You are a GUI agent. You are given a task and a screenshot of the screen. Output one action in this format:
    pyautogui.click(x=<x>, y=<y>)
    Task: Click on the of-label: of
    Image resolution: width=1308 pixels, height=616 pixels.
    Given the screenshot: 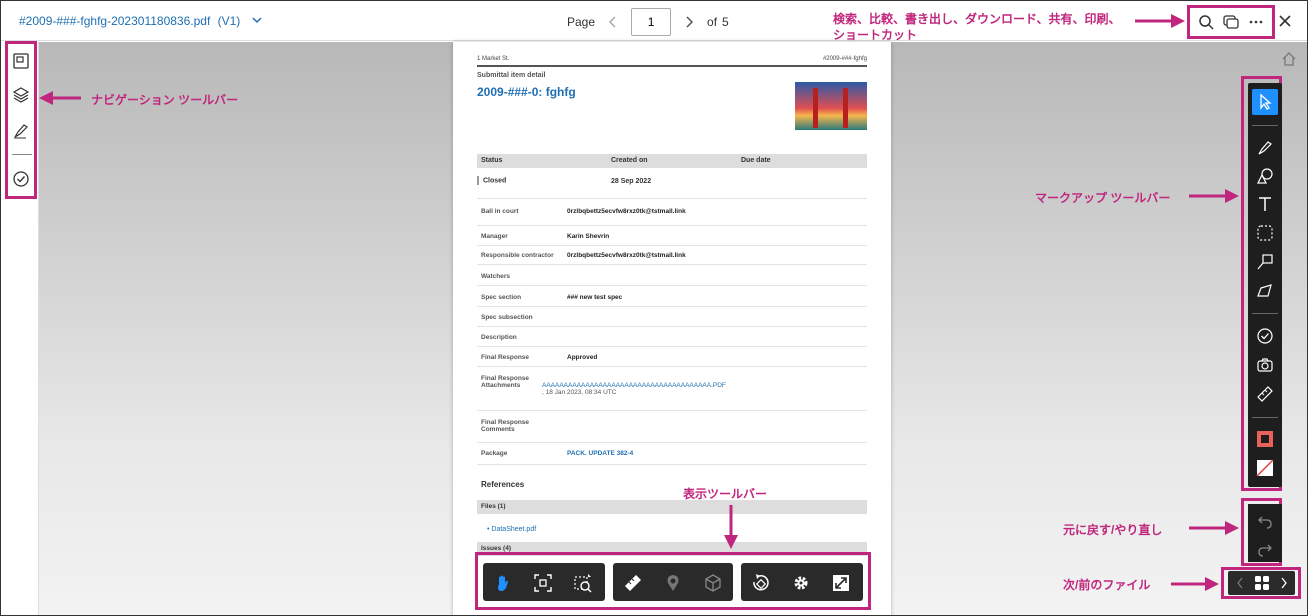 What is the action you would take?
    pyautogui.click(x=712, y=22)
    